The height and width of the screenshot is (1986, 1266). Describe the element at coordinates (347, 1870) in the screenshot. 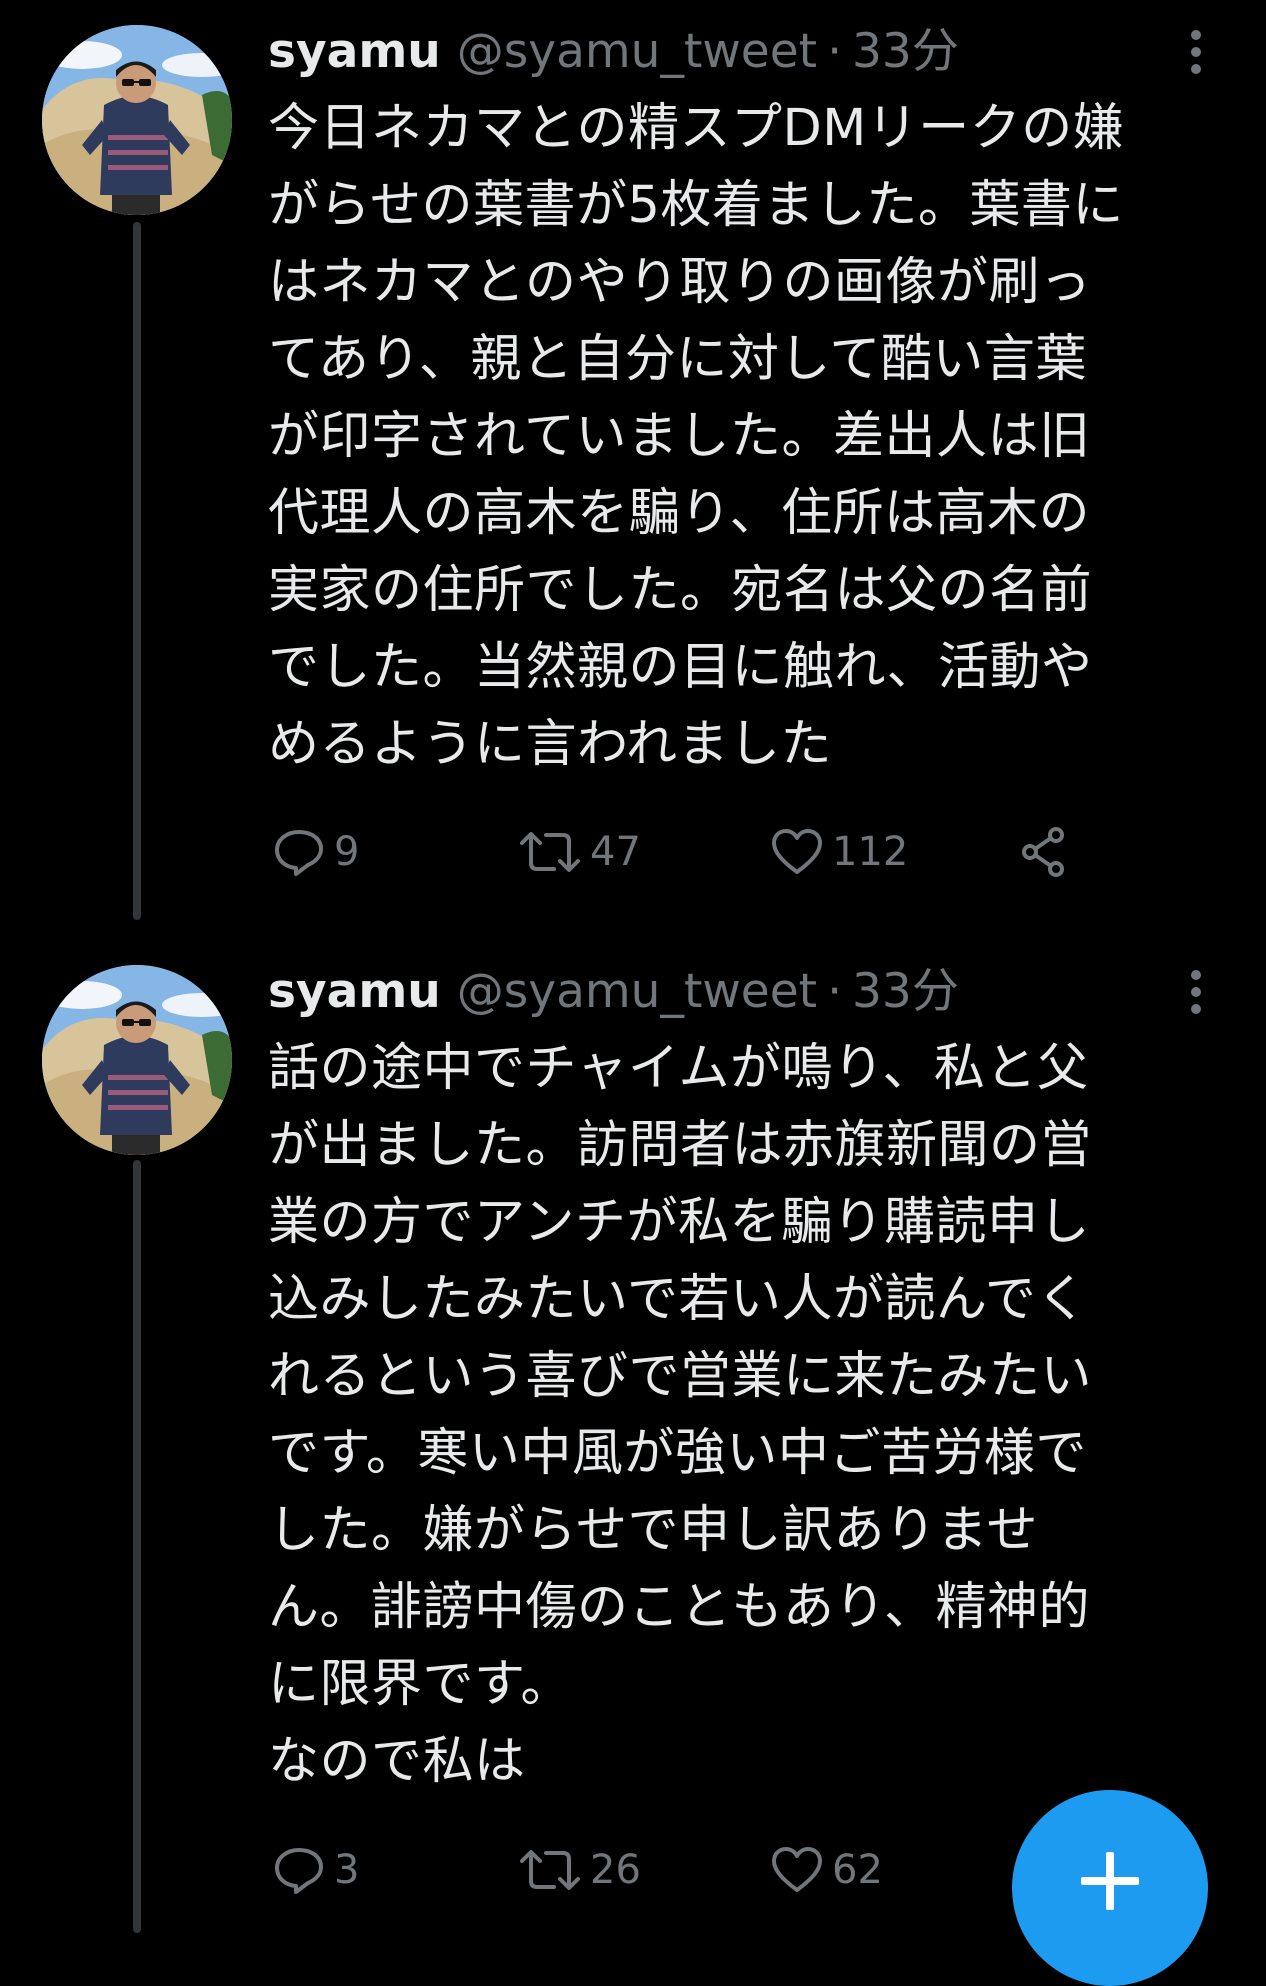

I see `reply-count: 3` at that location.